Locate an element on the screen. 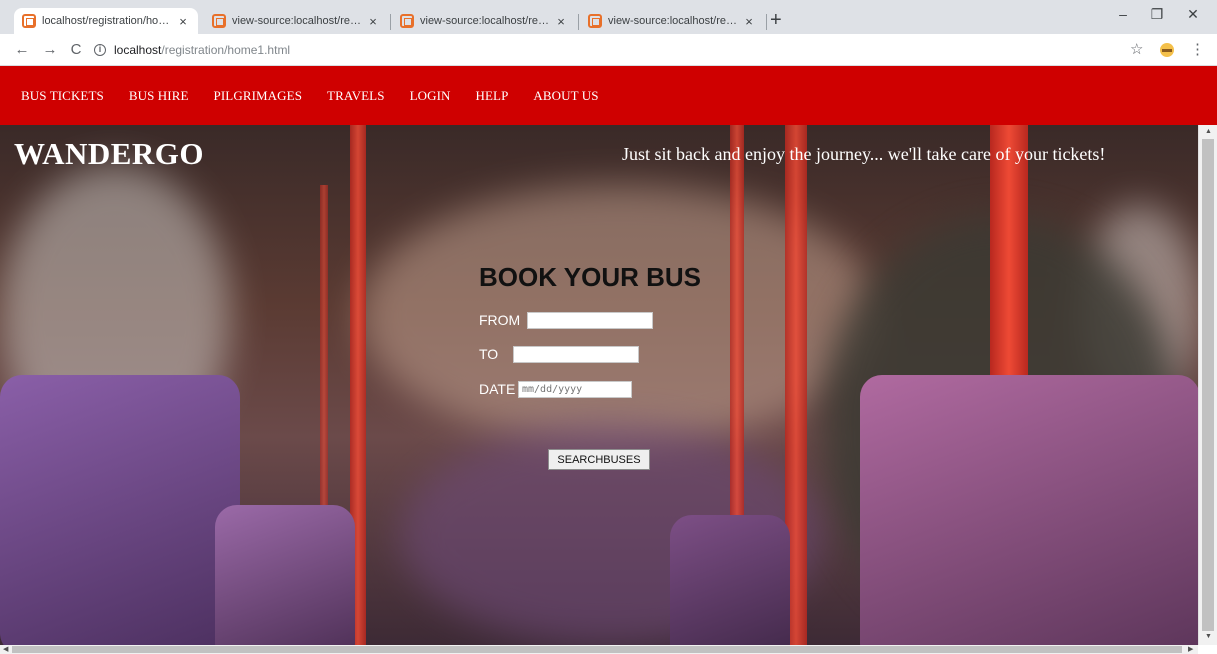 This screenshot has height=654, width=1217. vertical-scroll-thumb is located at coordinates (1208, 385).